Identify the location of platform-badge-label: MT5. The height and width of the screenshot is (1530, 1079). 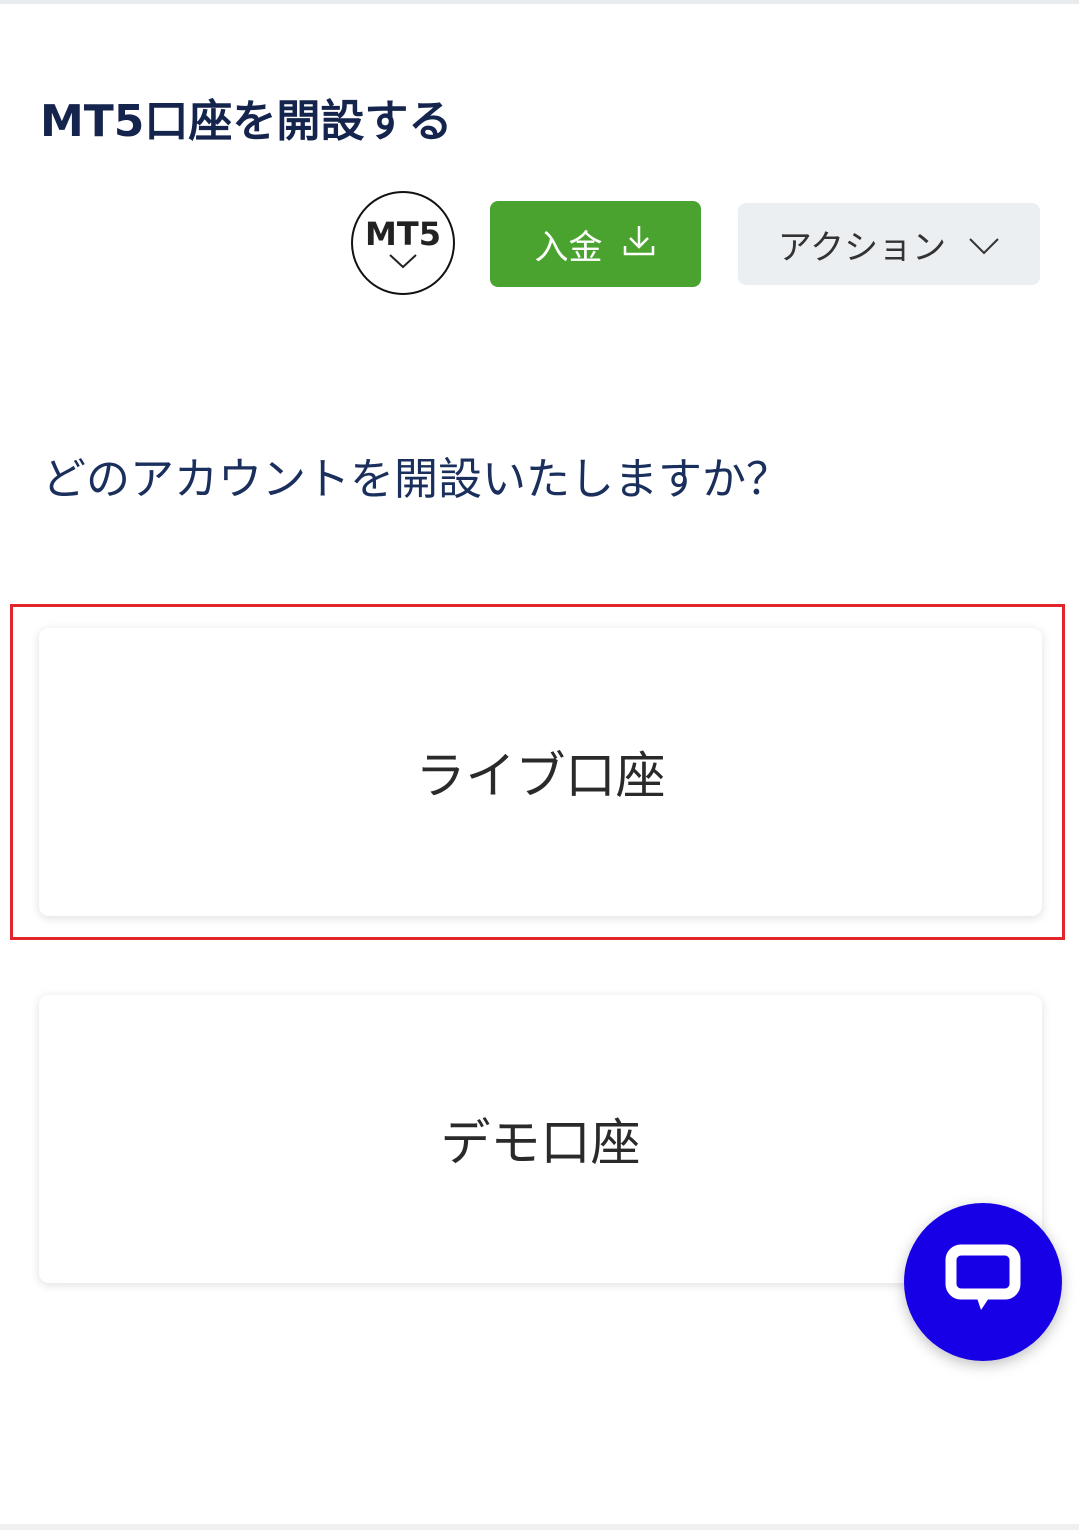
(403, 234).